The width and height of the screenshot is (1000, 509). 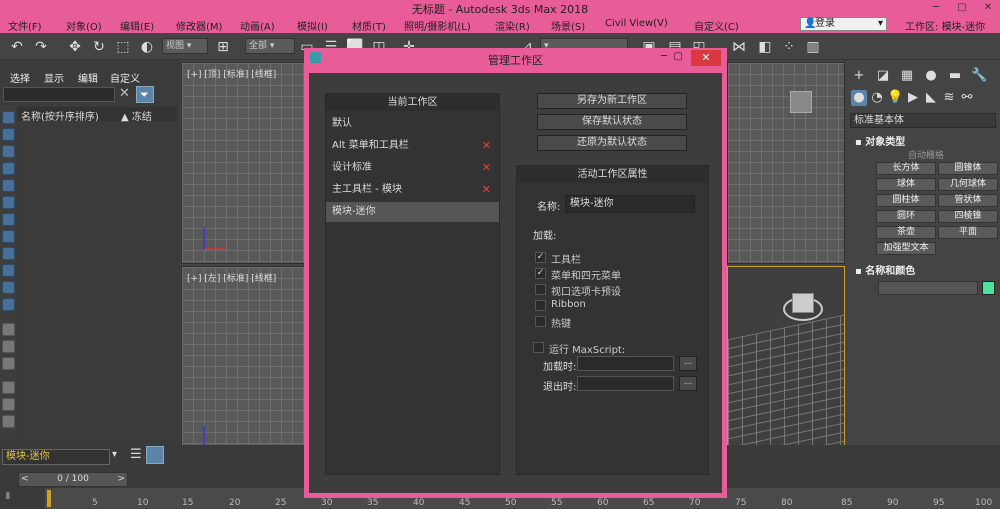 I want to click on pyramid-button: 四棱锥, so click(x=968, y=216).